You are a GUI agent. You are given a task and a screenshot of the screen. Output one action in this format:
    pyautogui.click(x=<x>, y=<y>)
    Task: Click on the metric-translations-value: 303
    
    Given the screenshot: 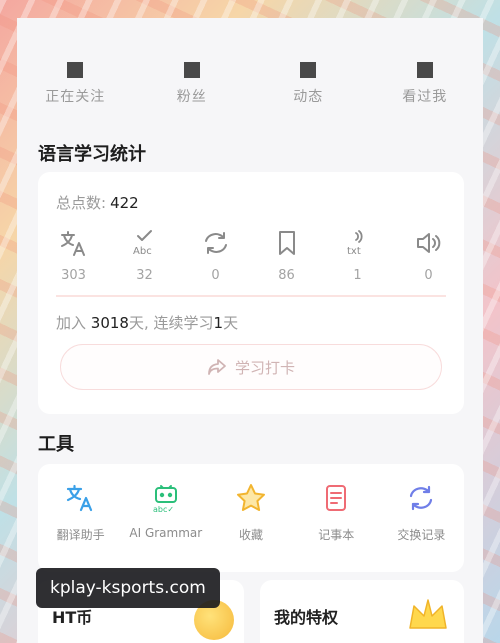 What is the action you would take?
    pyautogui.click(x=73, y=275)
    